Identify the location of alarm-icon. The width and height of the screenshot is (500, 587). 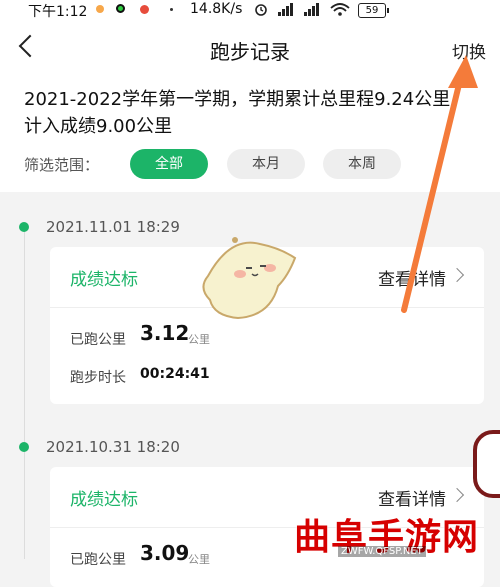
(261, 10).